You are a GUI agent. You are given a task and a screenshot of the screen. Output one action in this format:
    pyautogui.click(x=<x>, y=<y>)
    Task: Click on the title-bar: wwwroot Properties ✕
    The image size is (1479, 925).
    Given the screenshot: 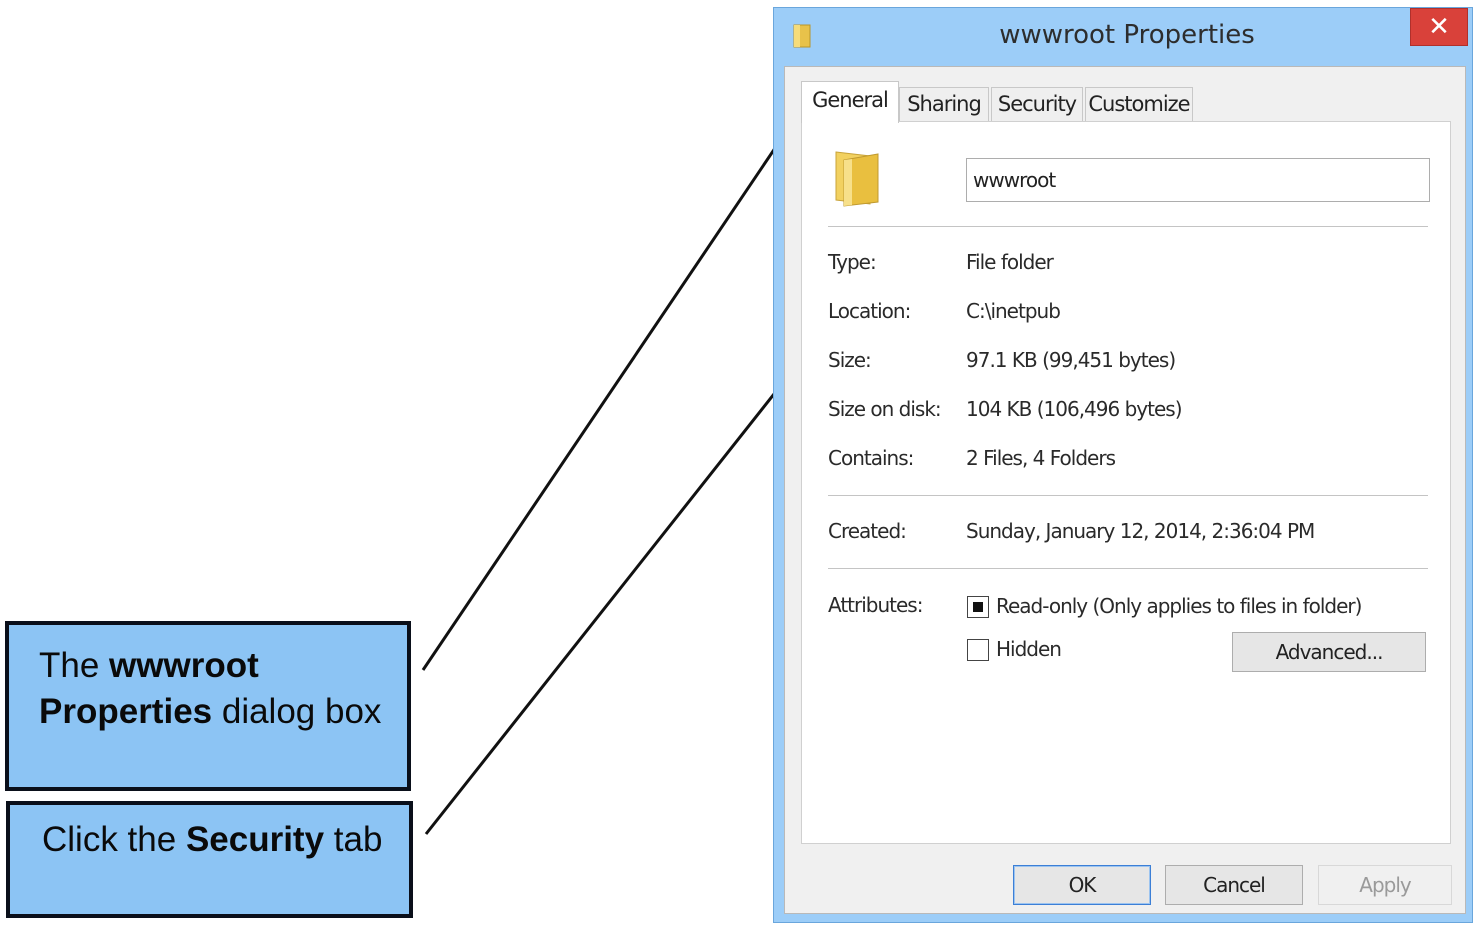 What is the action you would take?
    pyautogui.click(x=1123, y=37)
    